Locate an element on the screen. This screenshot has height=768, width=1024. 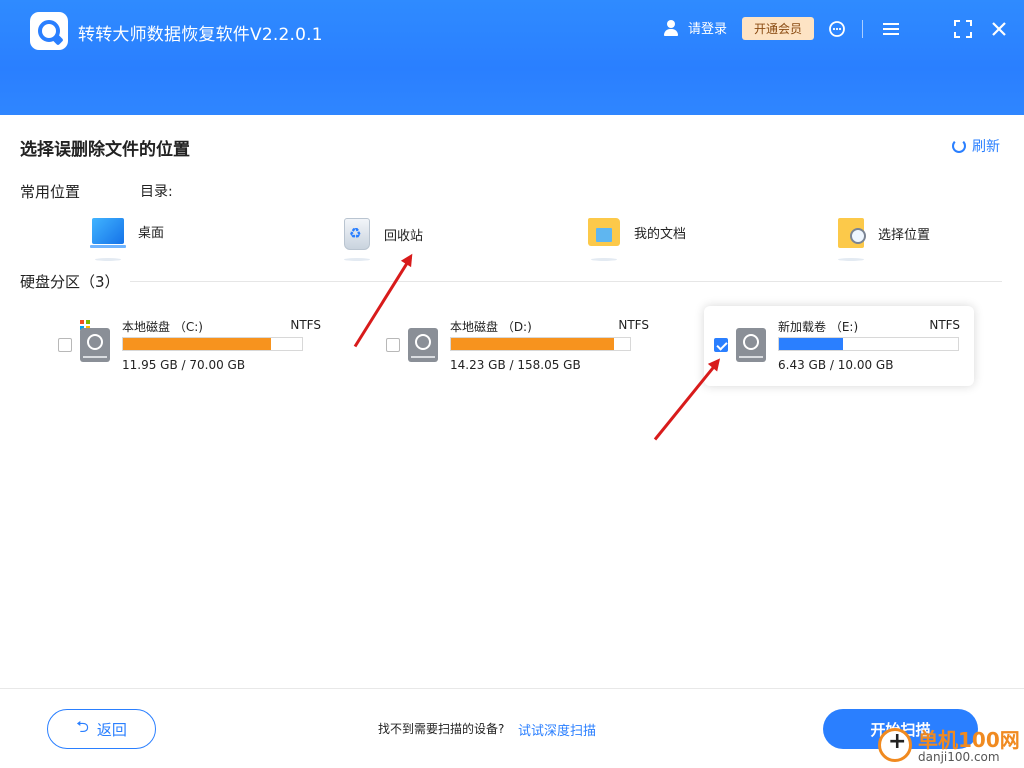
disk-size: 6.43 GB / 10.00 GB is located at coordinates (836, 365).